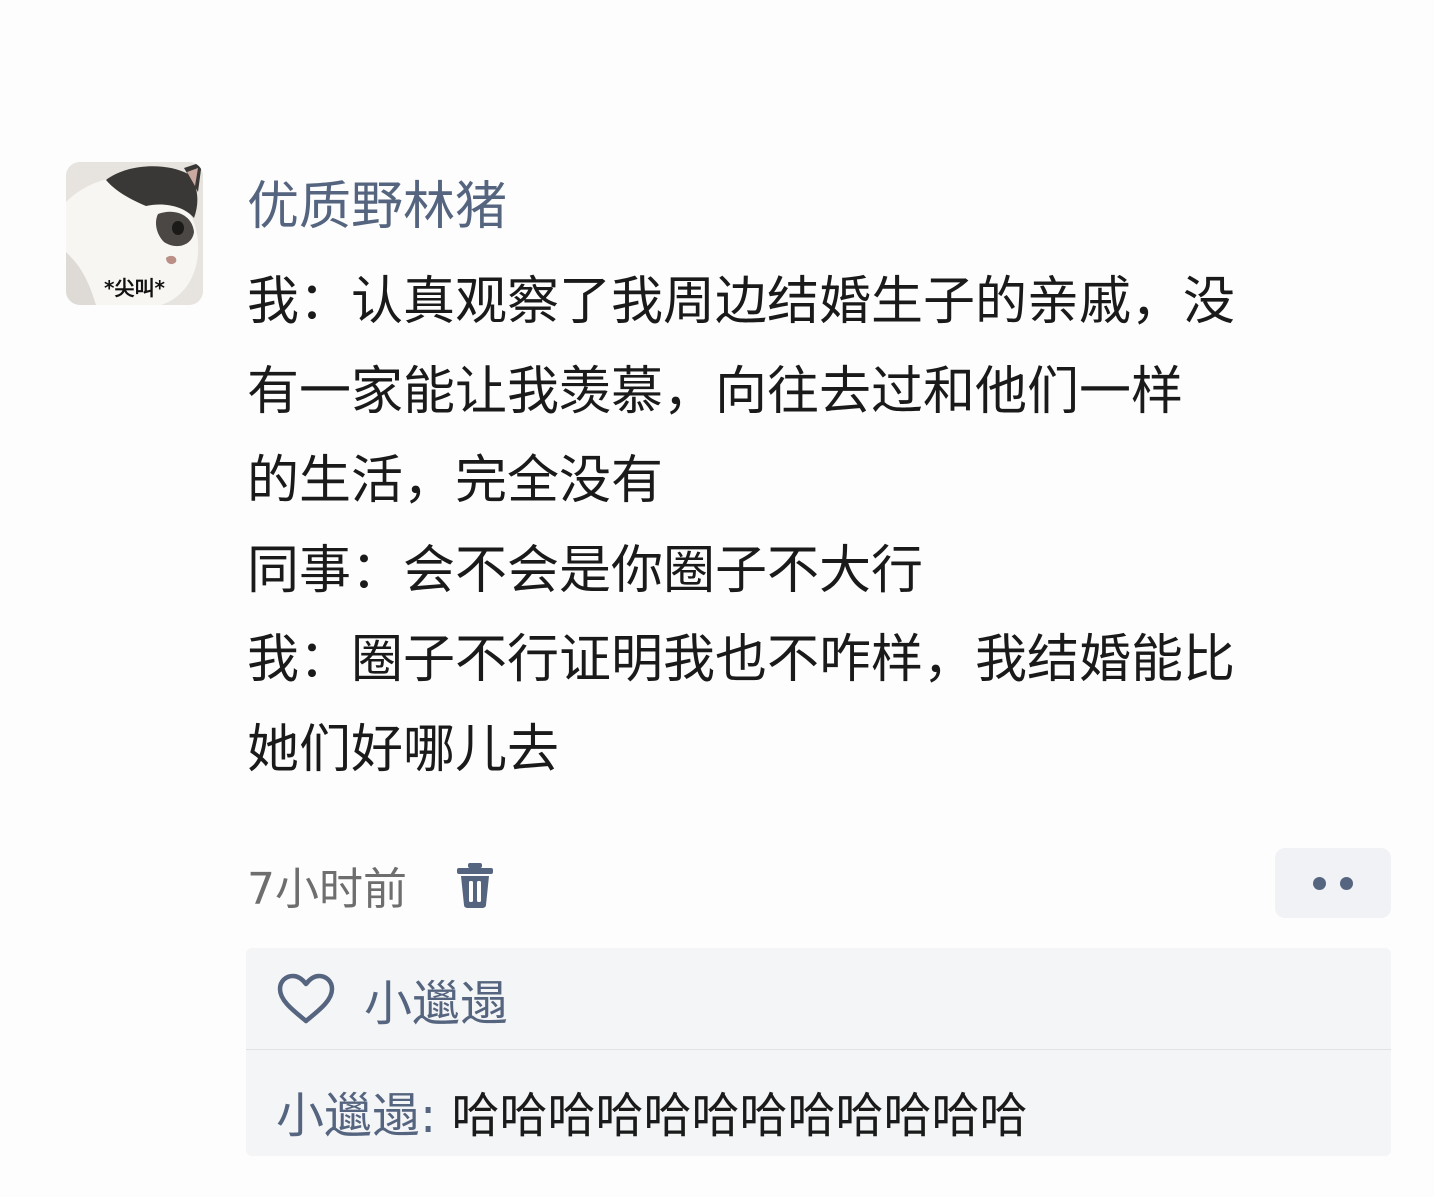 The width and height of the screenshot is (1434, 1197). Describe the element at coordinates (818, 999) in the screenshot. I see `likes-row: 小邋遢` at that location.